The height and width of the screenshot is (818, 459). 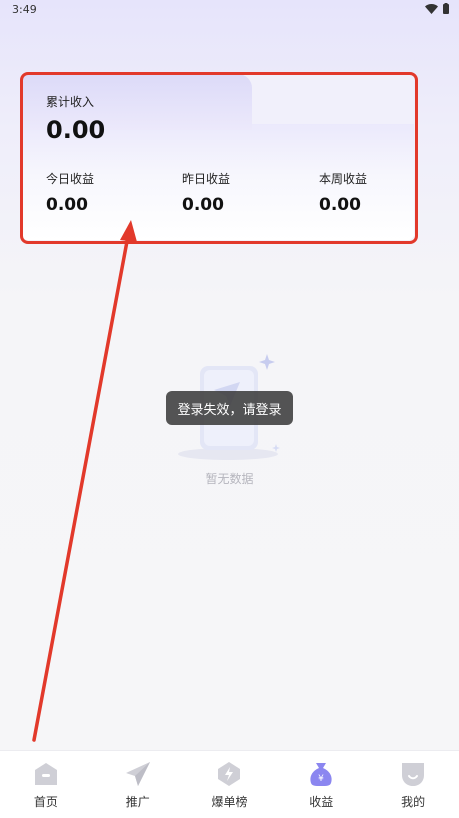 I want to click on tab-profile: 我的, so click(x=413, y=784).